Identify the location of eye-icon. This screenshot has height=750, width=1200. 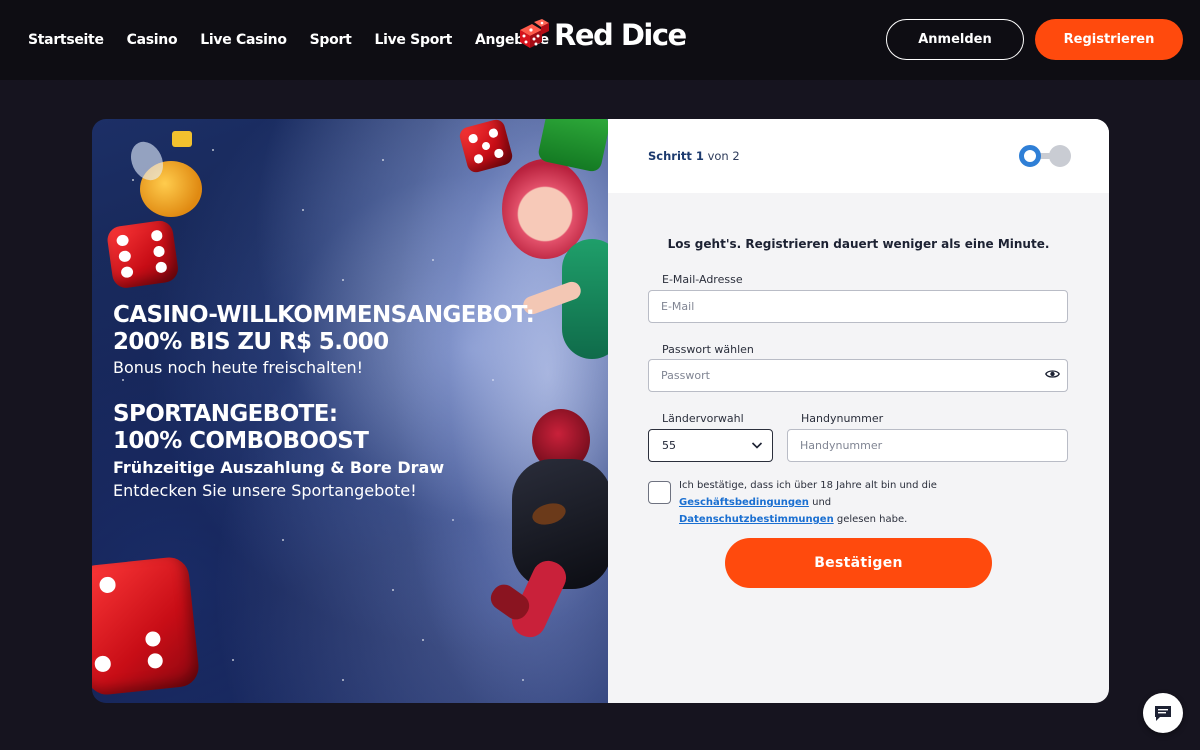
(1052, 374).